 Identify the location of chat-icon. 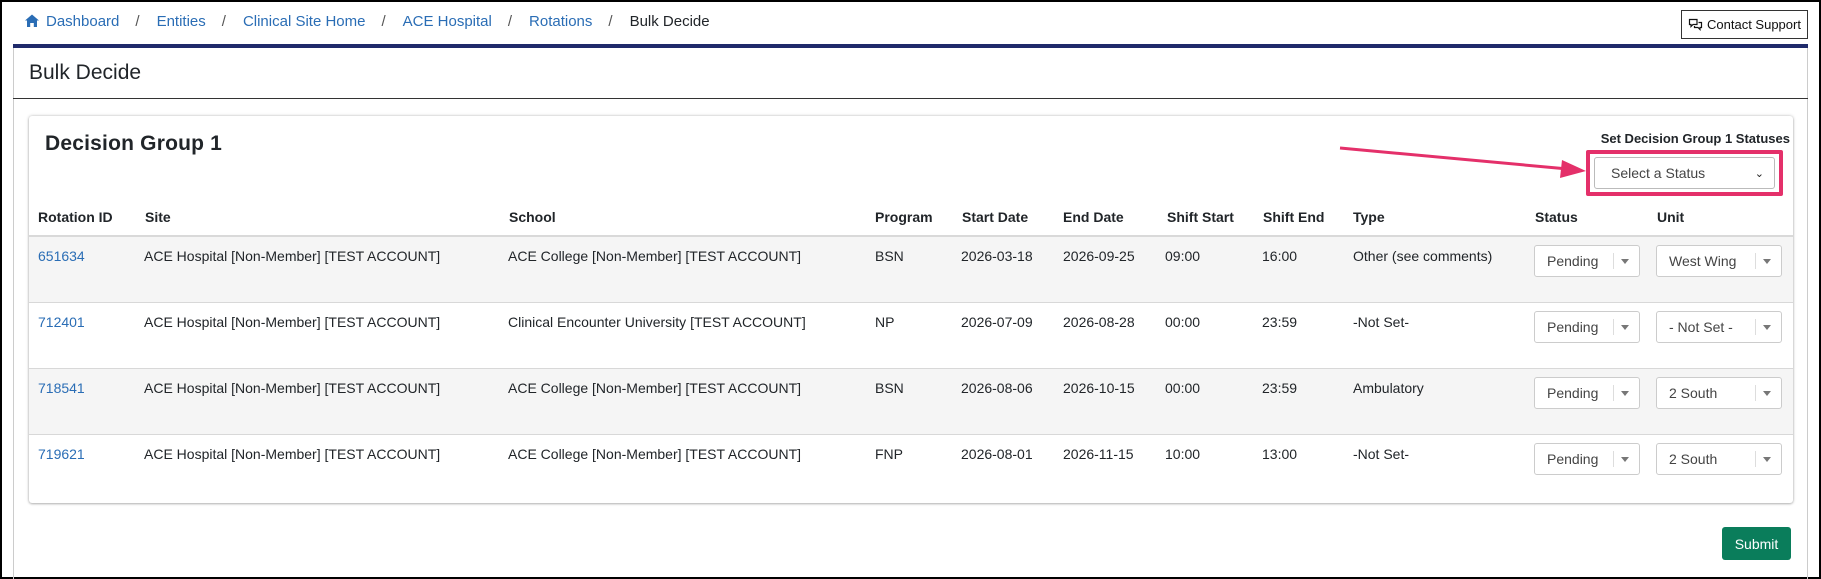
(1695, 24).